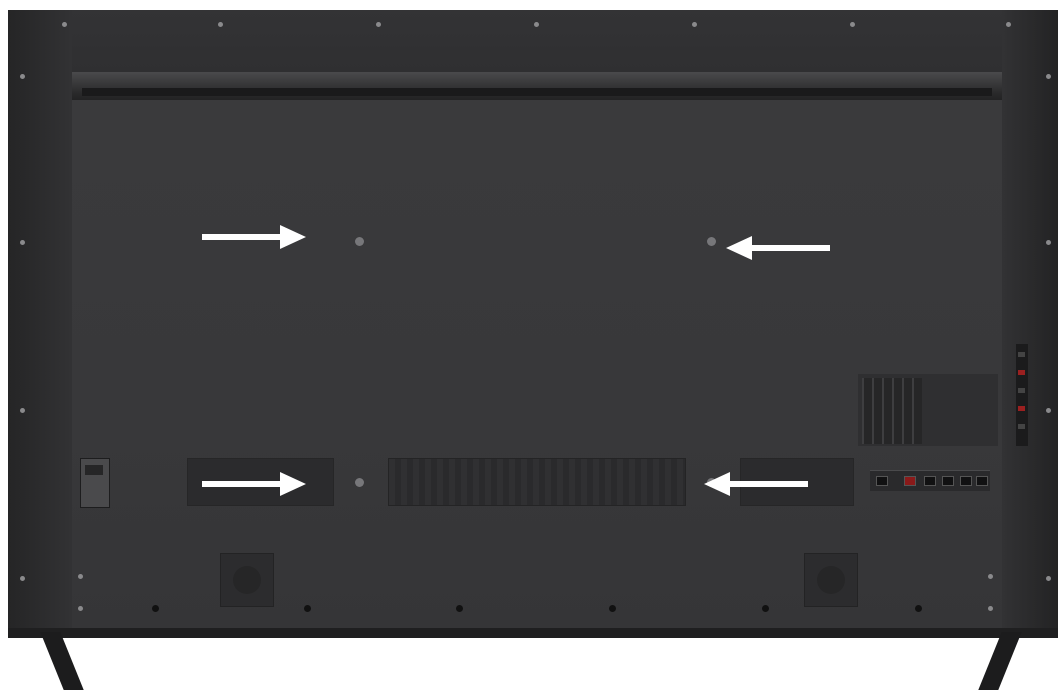 The height and width of the screenshot is (690, 1062). I want to click on top-rail-groove, so click(537, 92).